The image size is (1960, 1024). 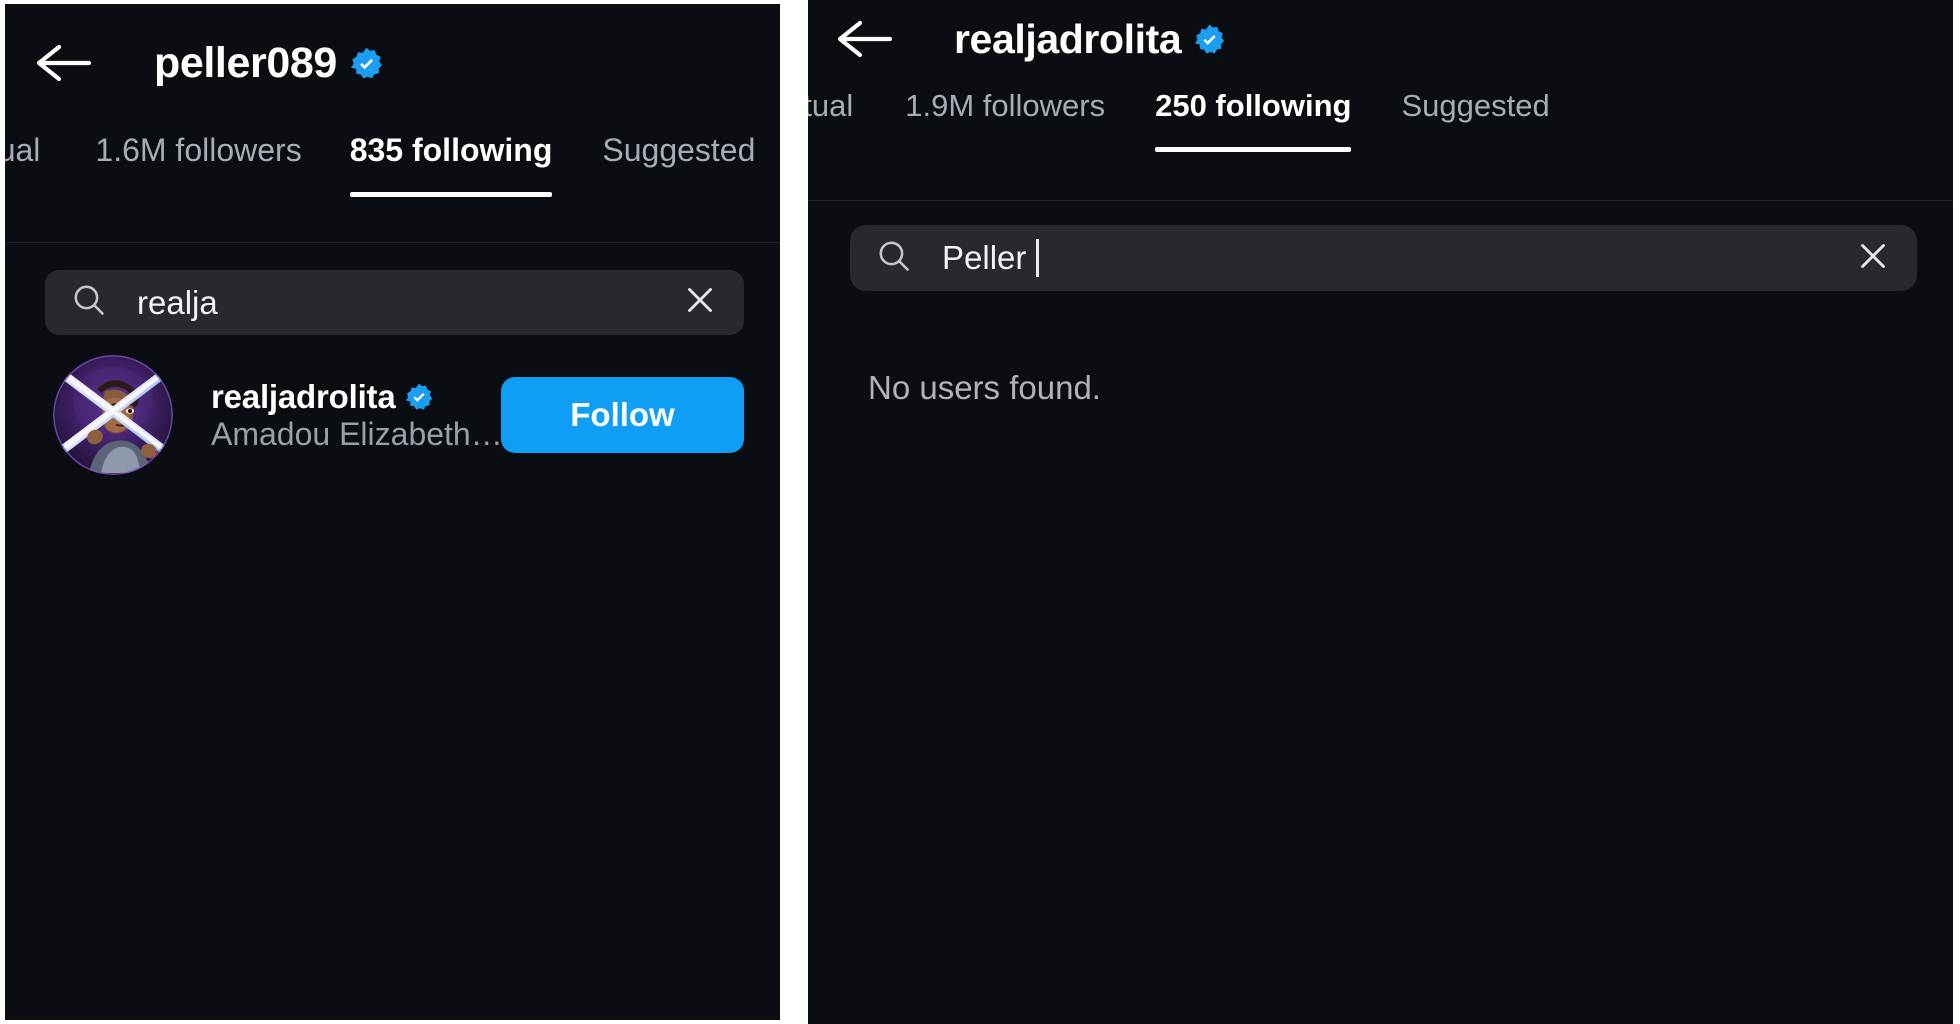 What do you see at coordinates (1038, 258) in the screenshot?
I see `text-caret` at bounding box center [1038, 258].